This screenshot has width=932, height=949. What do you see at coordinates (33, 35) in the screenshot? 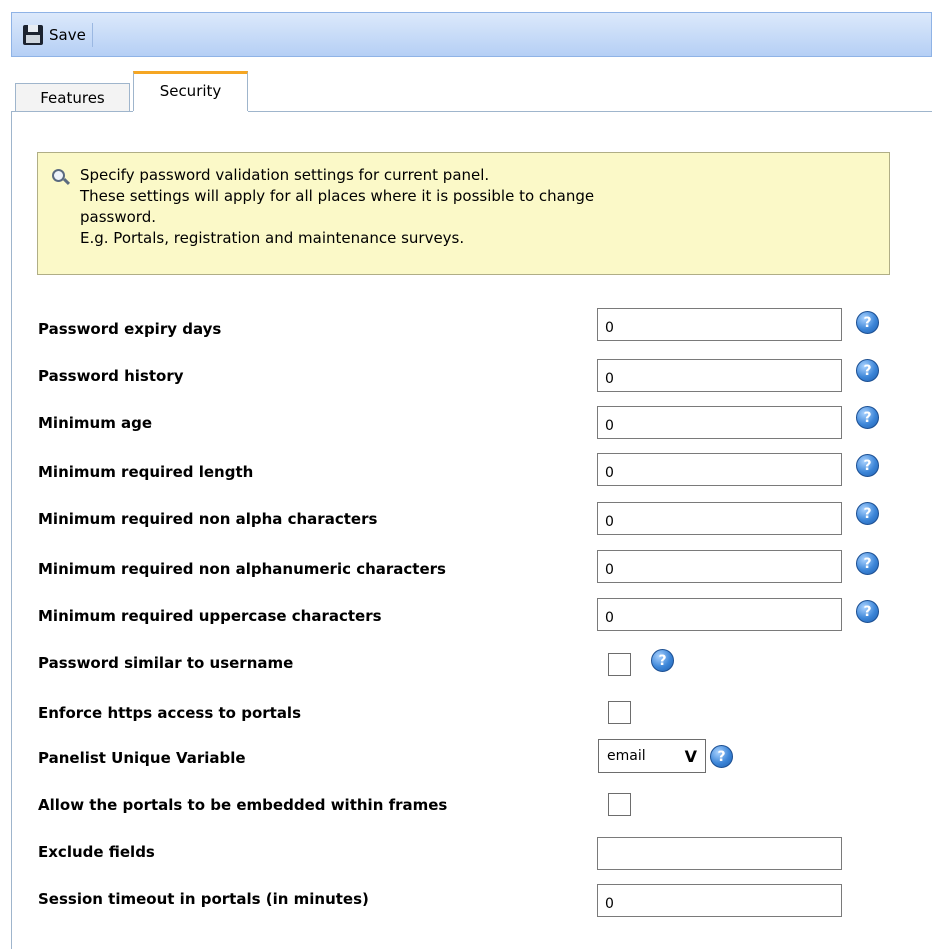
I see `floppy-disk-icon` at bounding box center [33, 35].